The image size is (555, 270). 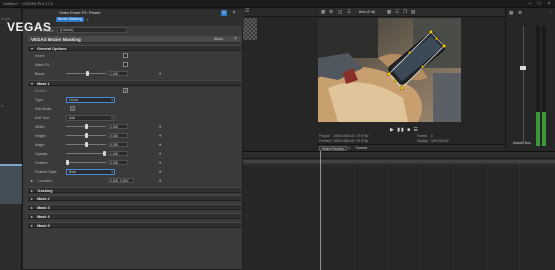 I want to click on edit-tool-value: Add, so click(x=72, y=118).